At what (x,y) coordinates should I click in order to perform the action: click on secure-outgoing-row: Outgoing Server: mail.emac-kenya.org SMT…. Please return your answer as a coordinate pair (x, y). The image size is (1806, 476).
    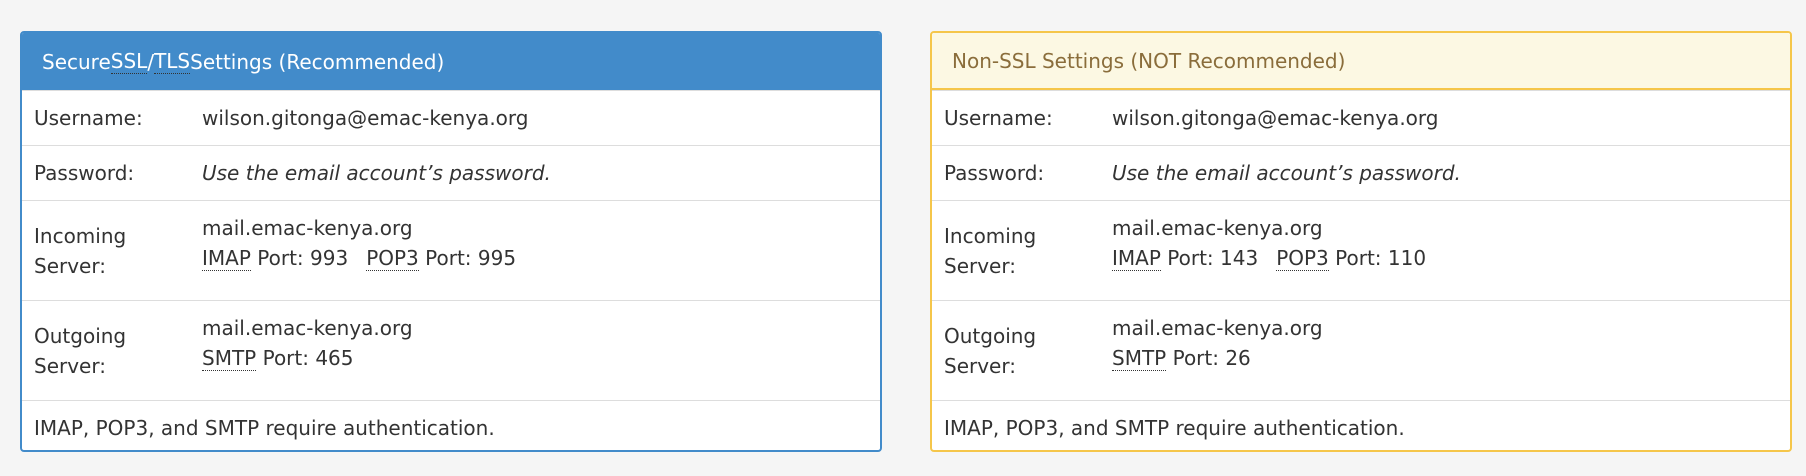
    Looking at the image, I should click on (451, 350).